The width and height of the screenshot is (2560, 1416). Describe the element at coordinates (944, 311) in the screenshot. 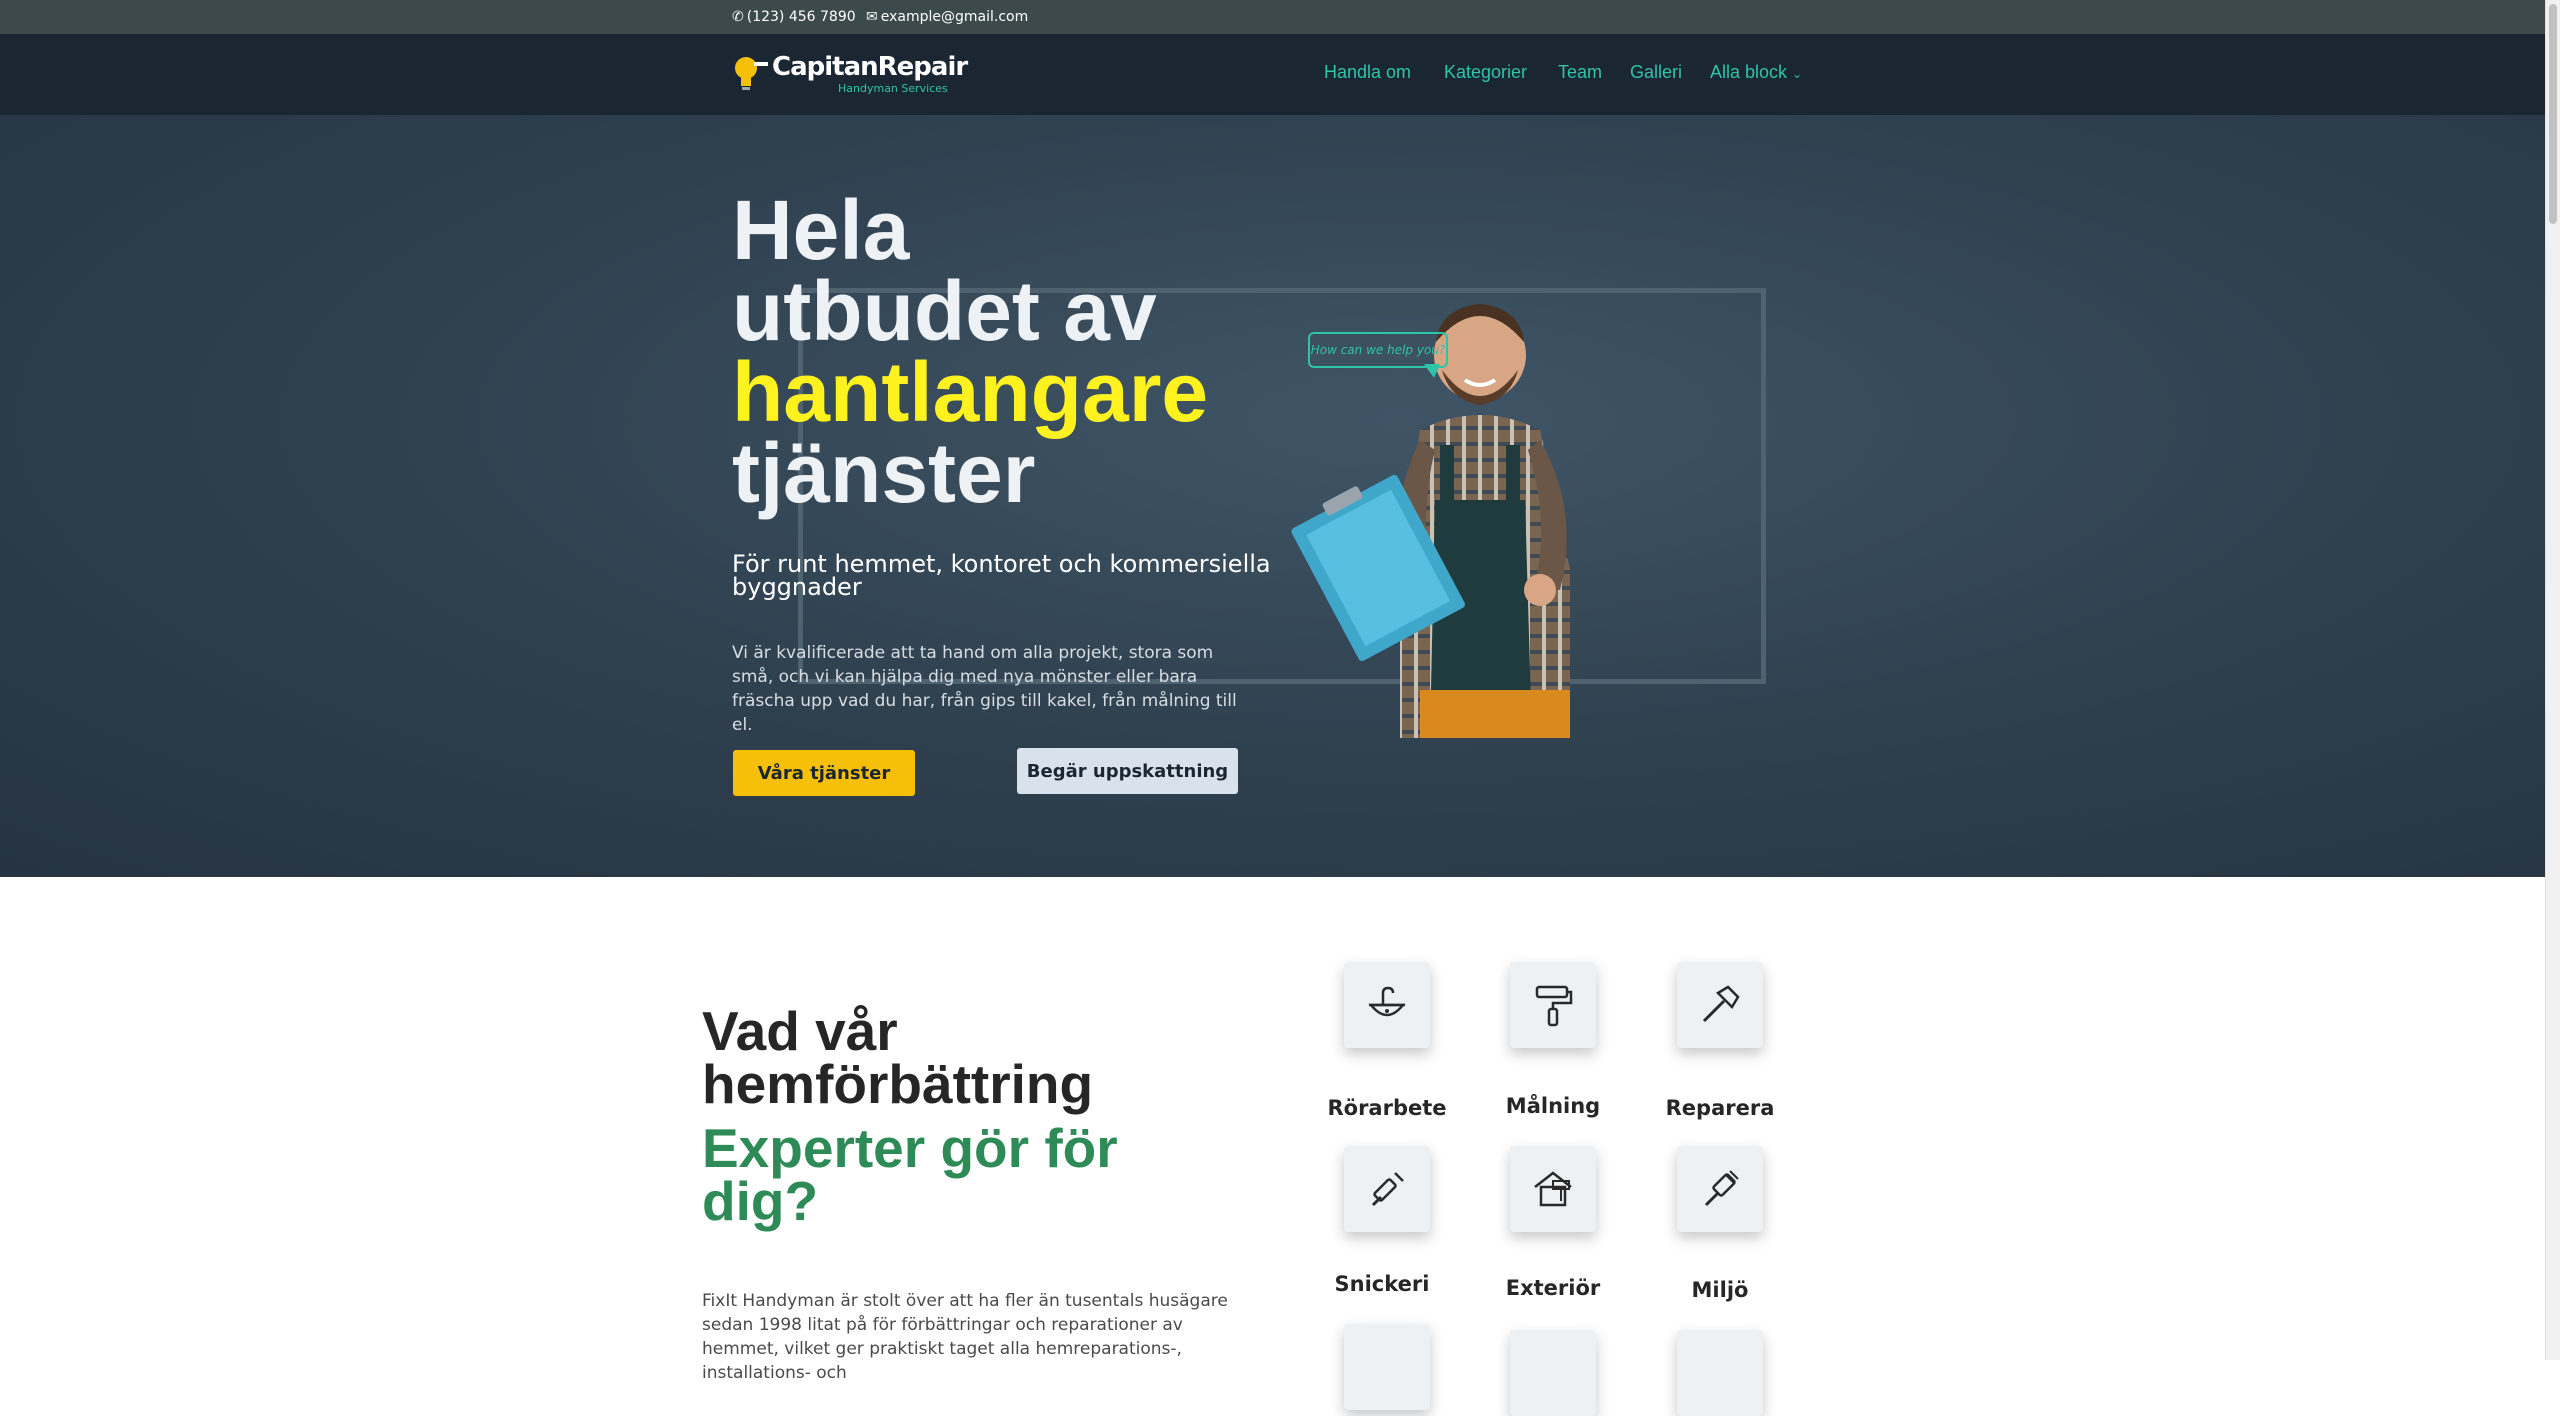

I see `hero-title-line2: utbudet av` at that location.